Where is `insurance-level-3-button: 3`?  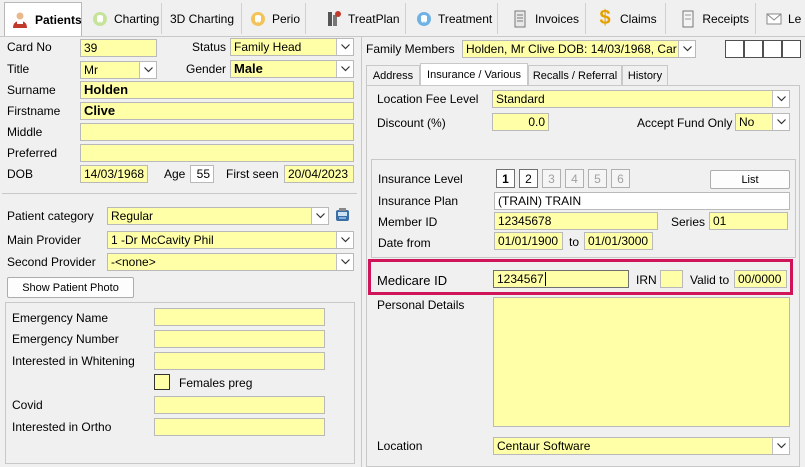
insurance-level-3-button: 3 is located at coordinates (551, 178).